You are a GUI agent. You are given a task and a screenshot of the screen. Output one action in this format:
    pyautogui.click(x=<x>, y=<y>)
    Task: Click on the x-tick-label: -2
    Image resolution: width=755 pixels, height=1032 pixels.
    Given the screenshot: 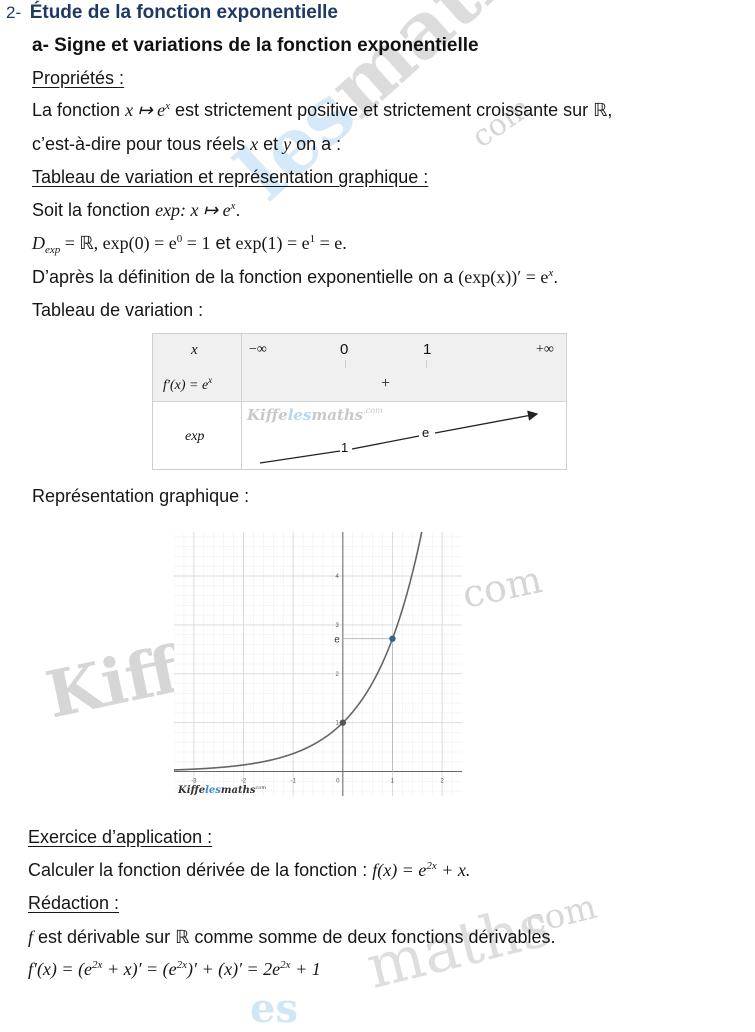 What is the action you would take?
    pyautogui.click(x=244, y=782)
    